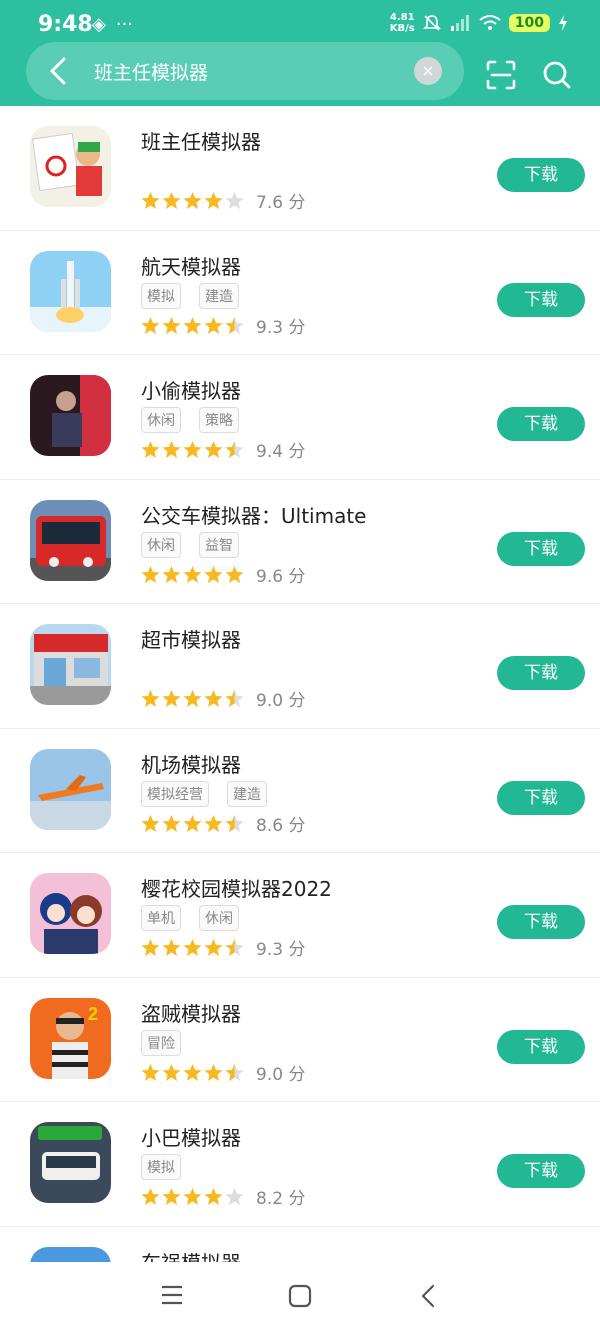 This screenshot has height=1333, width=600. Describe the element at coordinates (428, 1296) in the screenshot. I see `nav-back-icon` at that location.